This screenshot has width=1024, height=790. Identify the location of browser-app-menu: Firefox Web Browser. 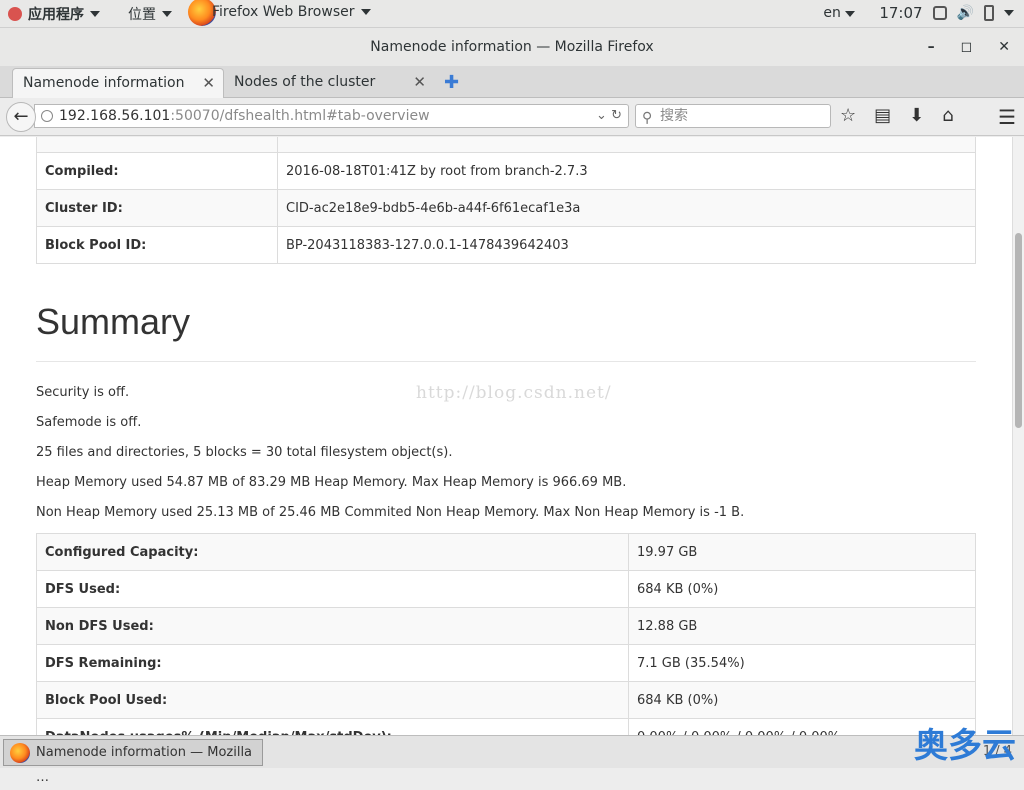
(291, 12).